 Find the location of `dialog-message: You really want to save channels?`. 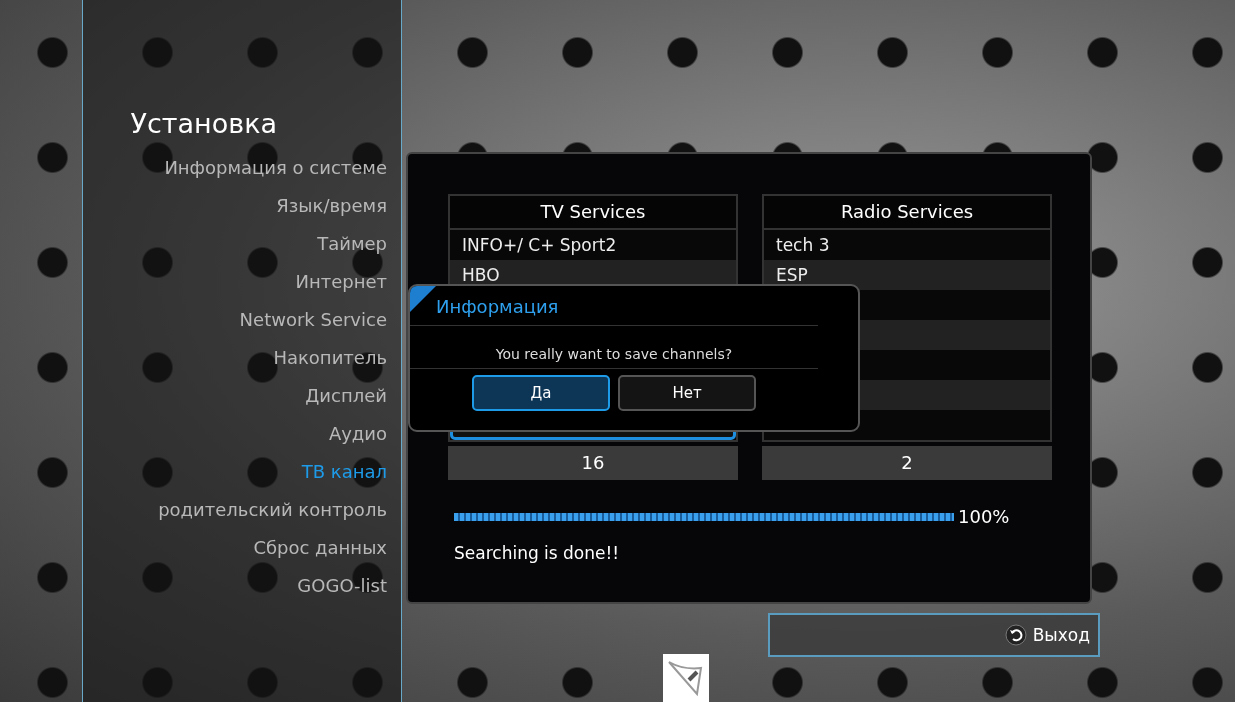

dialog-message: You really want to save channels? is located at coordinates (614, 357).